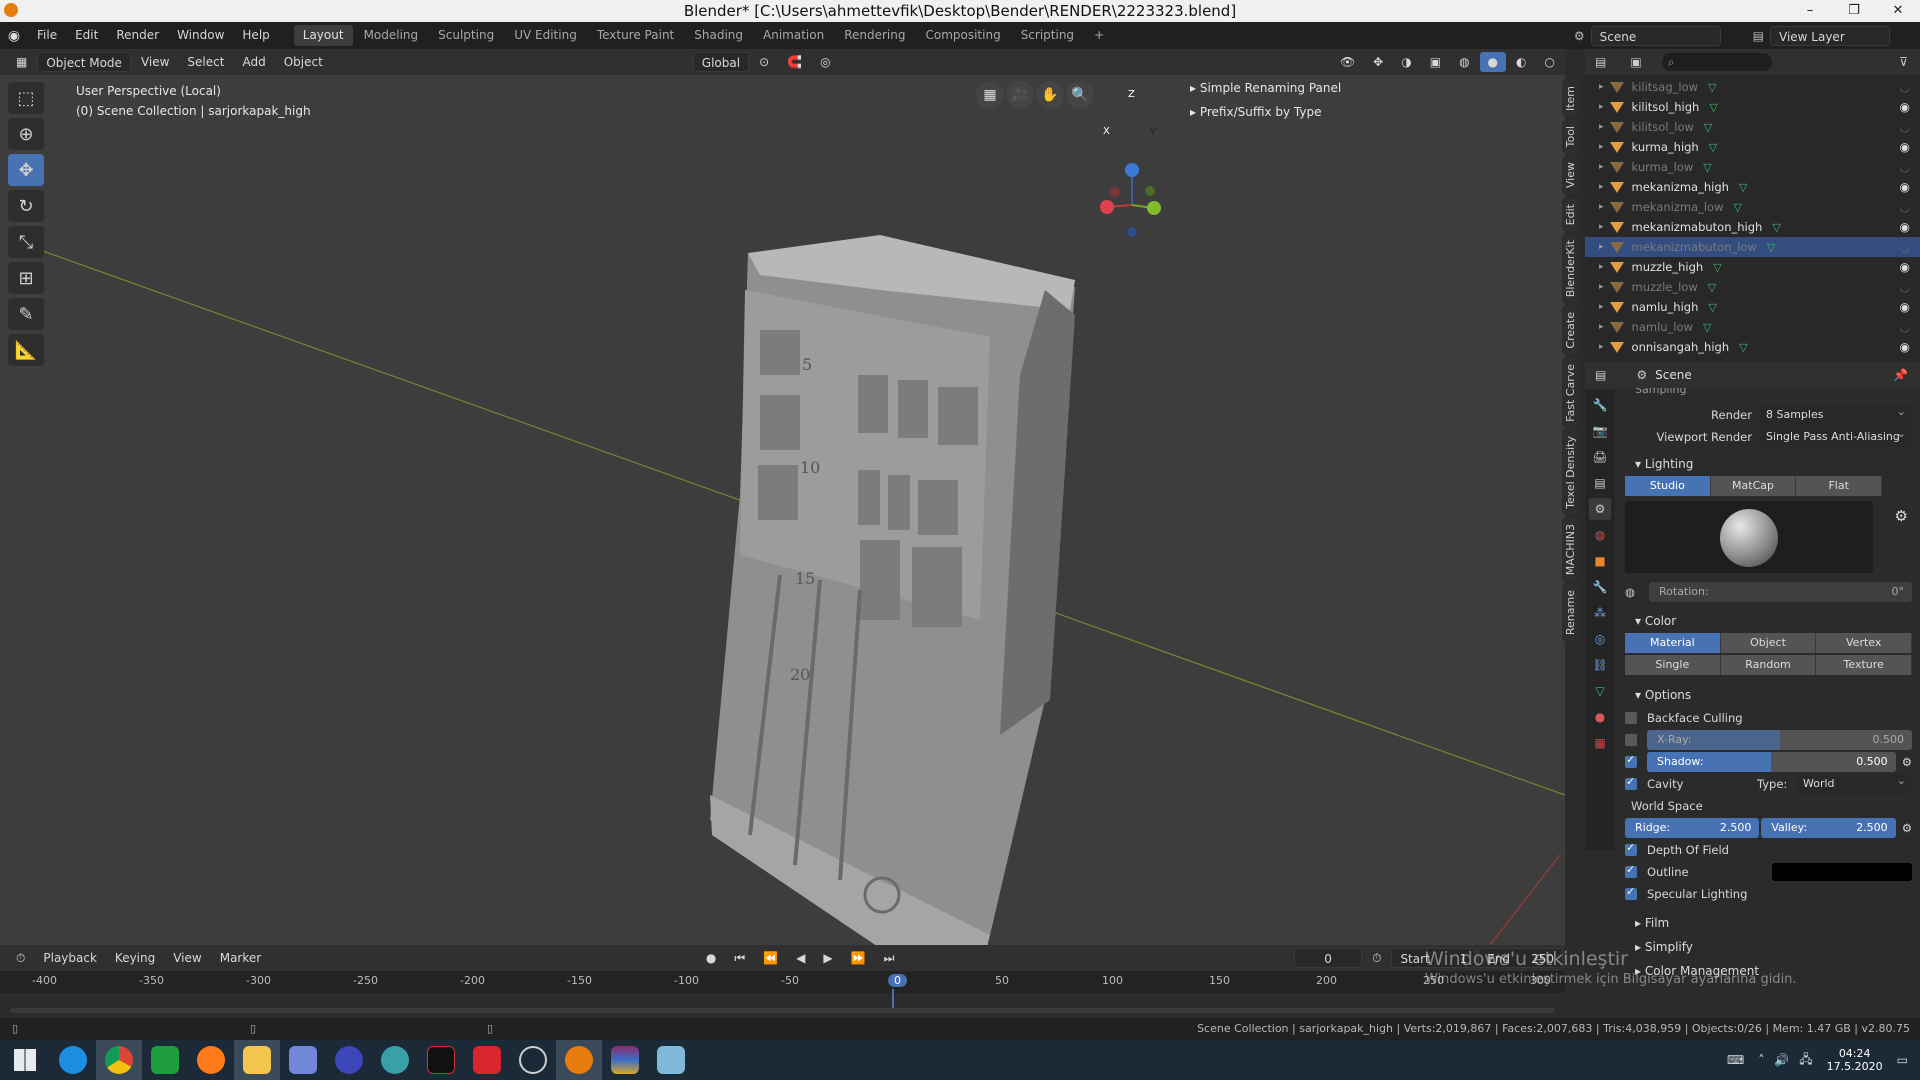 The height and width of the screenshot is (1080, 1920). I want to click on editor-type-icon: ▦, so click(21, 62).